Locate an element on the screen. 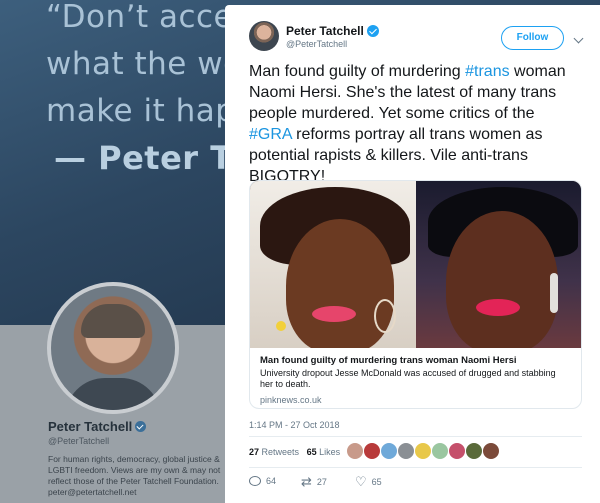 This screenshot has height=503, width=600. retweet-count-link: 27 Retweets is located at coordinates (274, 452).